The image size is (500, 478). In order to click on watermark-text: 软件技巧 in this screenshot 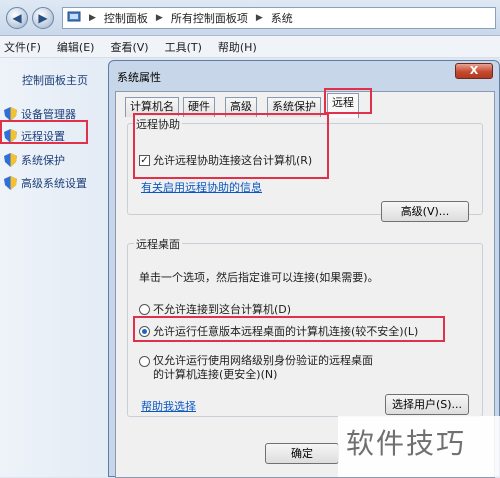, I will do `click(406, 443)`.